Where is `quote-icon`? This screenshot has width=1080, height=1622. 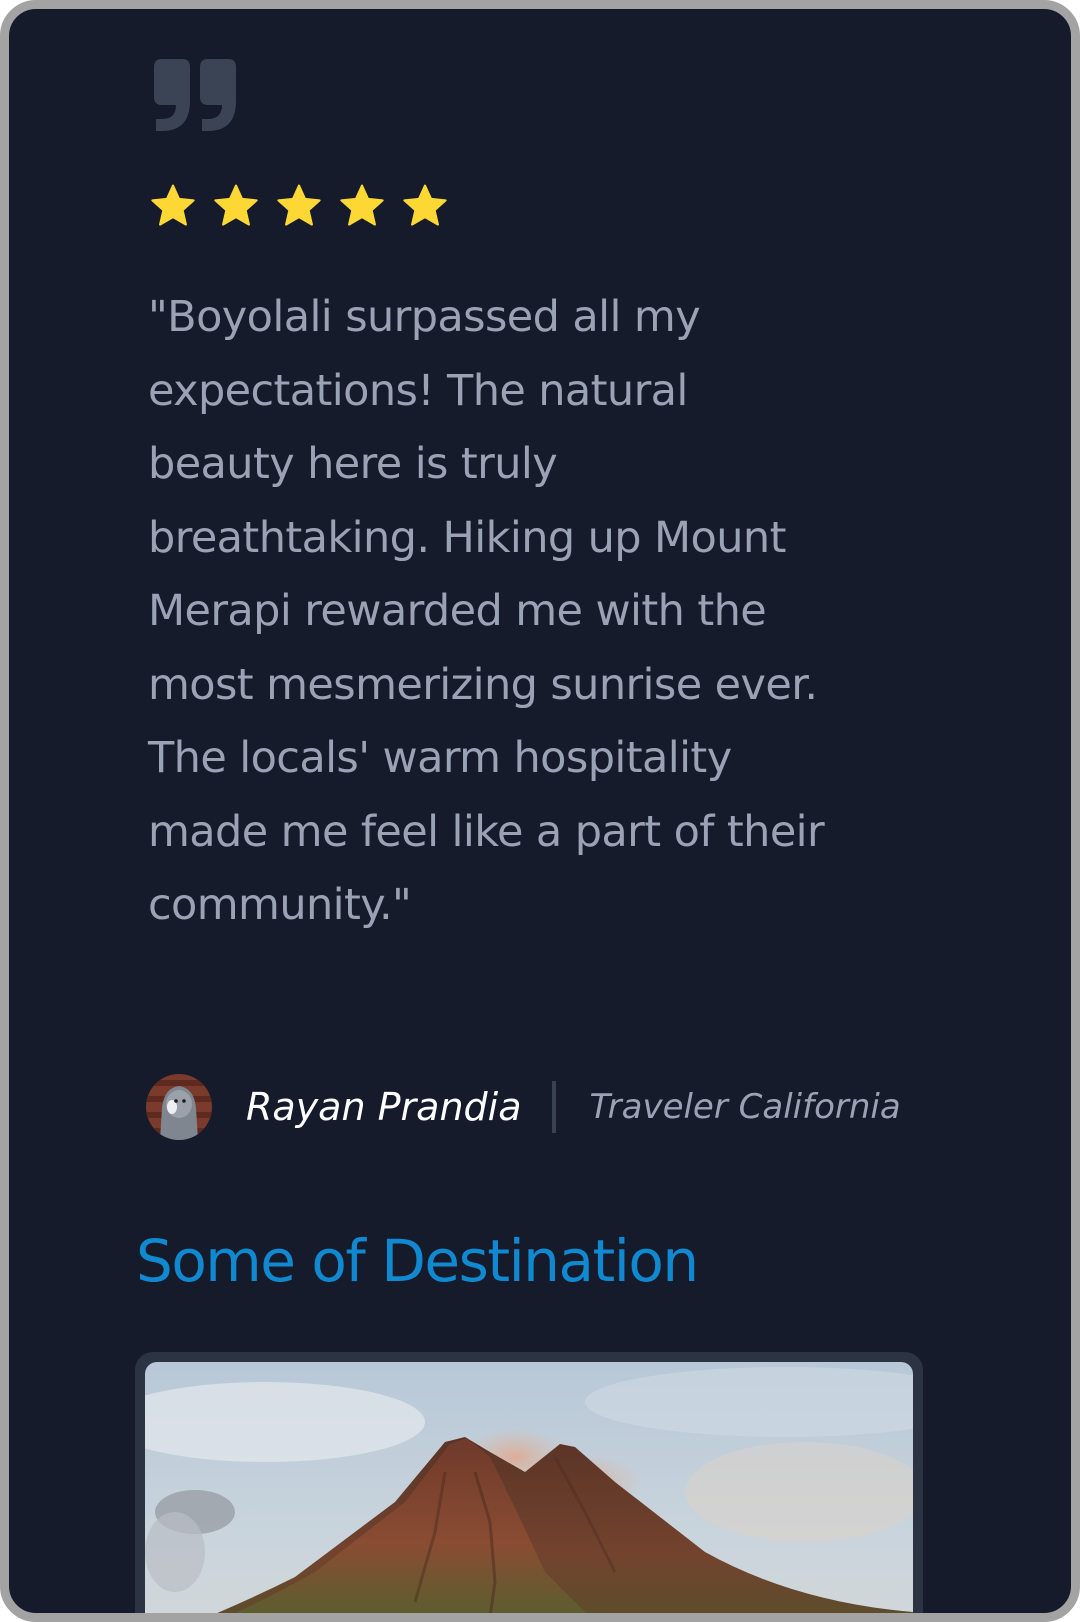
quote-icon is located at coordinates (195, 95).